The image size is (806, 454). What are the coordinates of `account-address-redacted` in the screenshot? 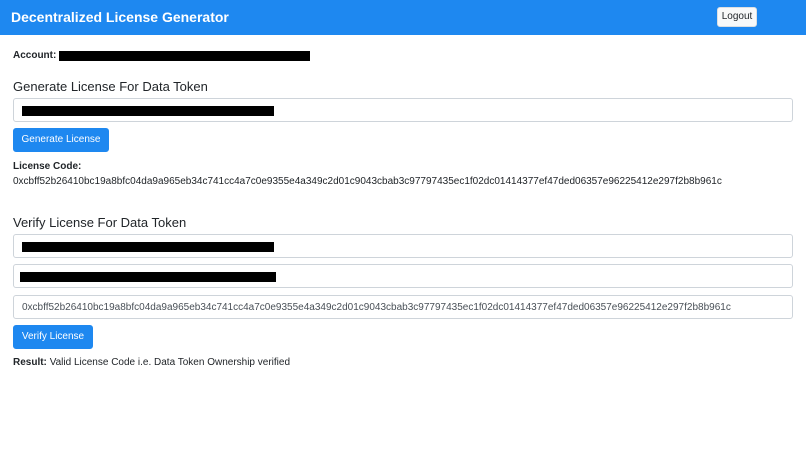 It's located at (185, 55).